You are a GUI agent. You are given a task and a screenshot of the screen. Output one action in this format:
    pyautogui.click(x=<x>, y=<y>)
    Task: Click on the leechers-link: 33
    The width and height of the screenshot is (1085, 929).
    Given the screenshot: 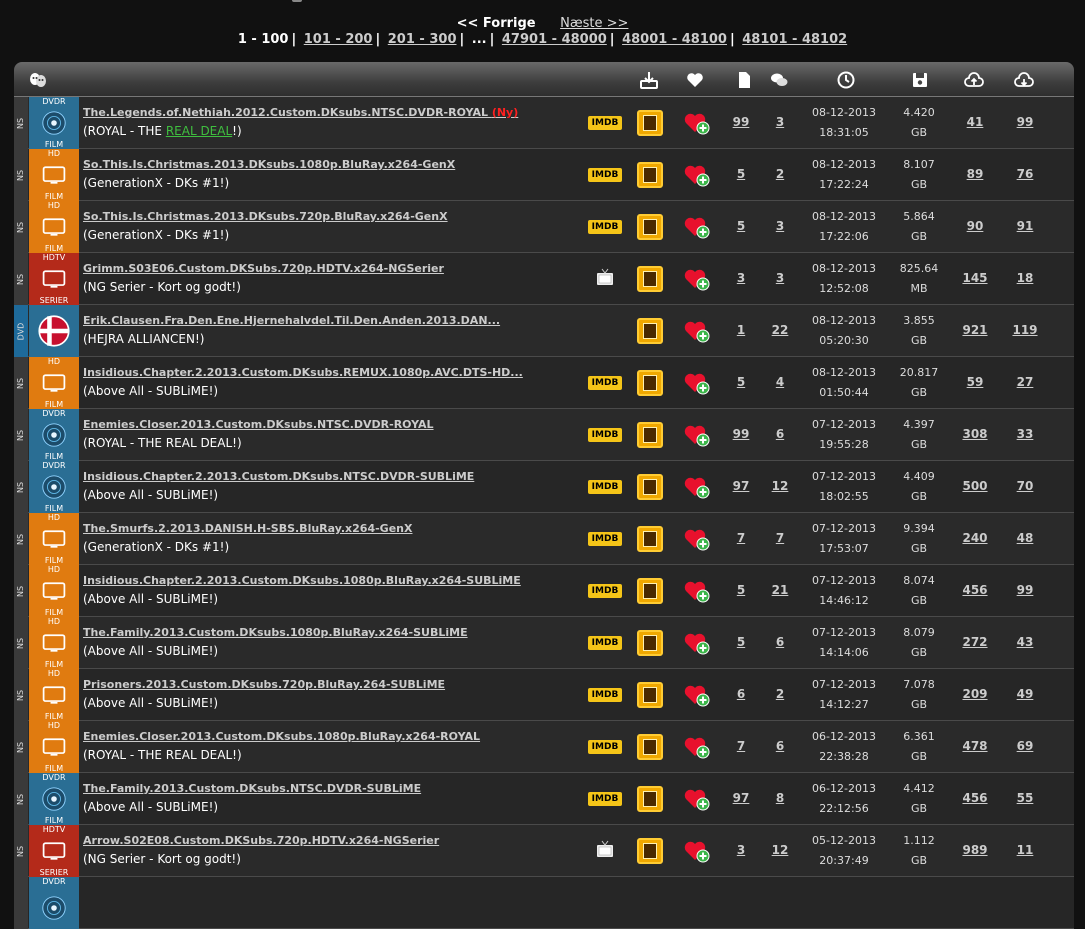 What is the action you would take?
    pyautogui.click(x=1025, y=434)
    